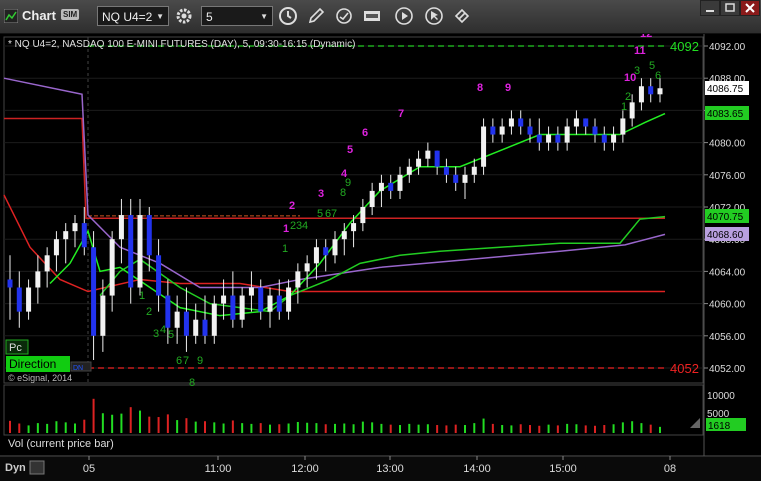 The image size is (761, 481). I want to click on symbol-value: NQ U4=2, so click(127, 17).